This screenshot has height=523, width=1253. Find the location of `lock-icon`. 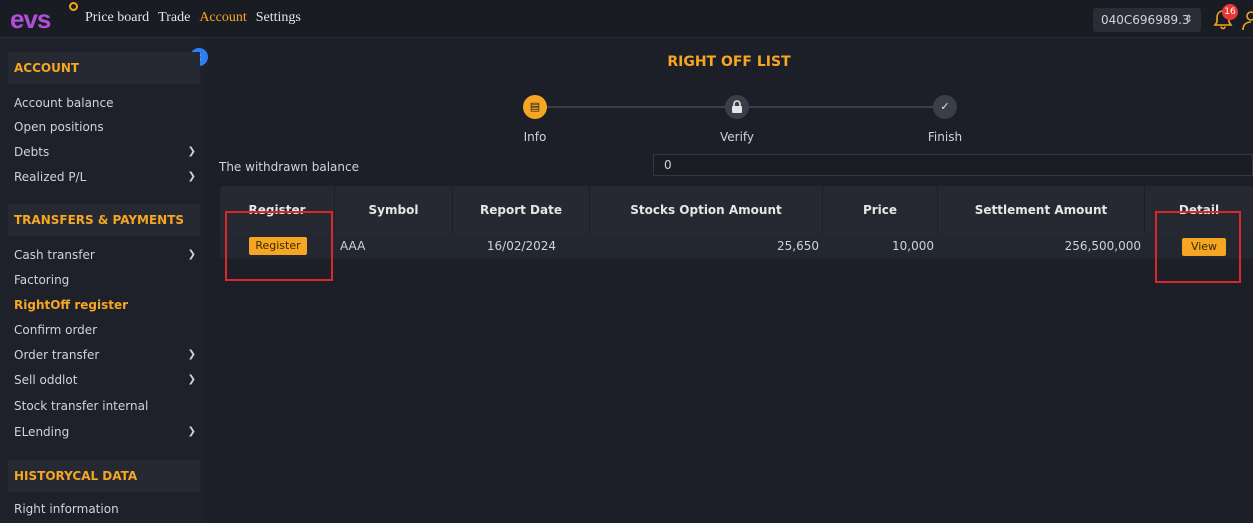

lock-icon is located at coordinates (737, 107).